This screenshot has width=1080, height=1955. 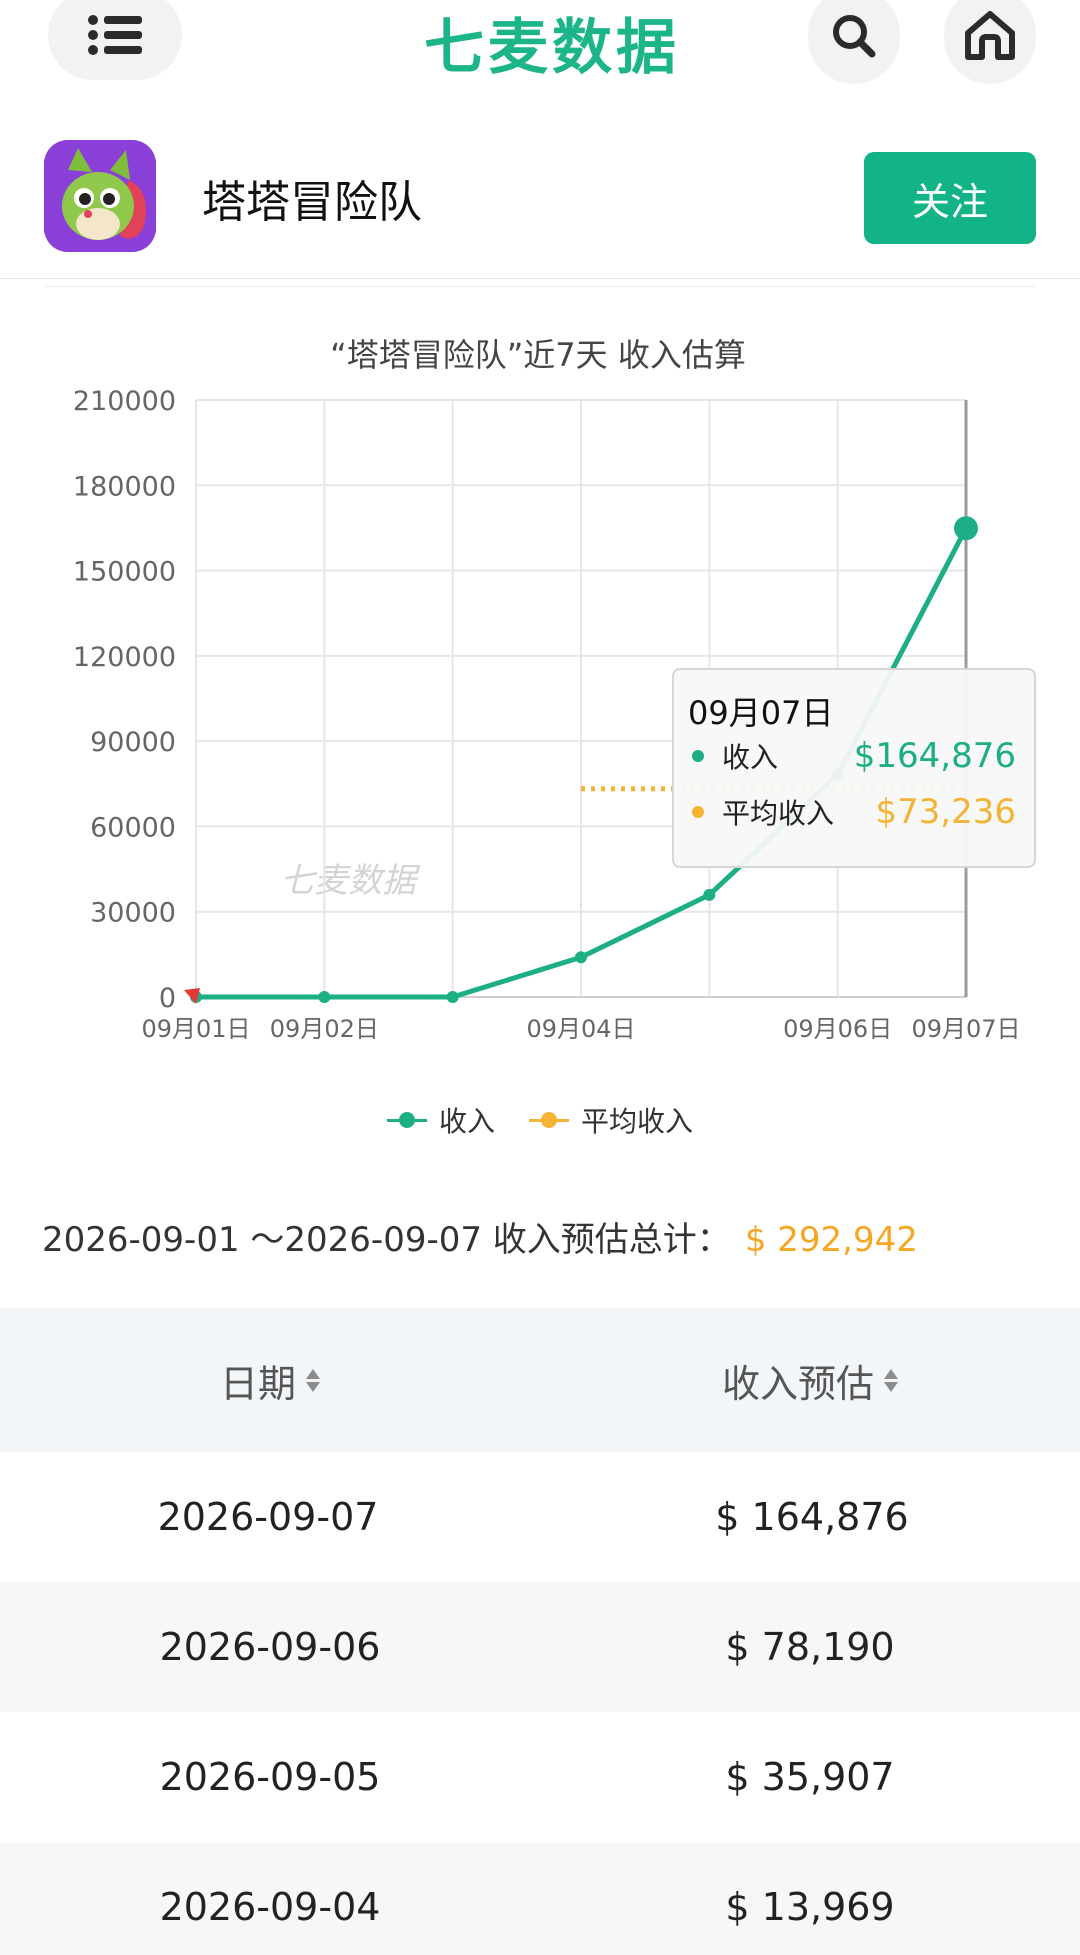 I want to click on x-tick-label: 09月04日, so click(x=580, y=1029).